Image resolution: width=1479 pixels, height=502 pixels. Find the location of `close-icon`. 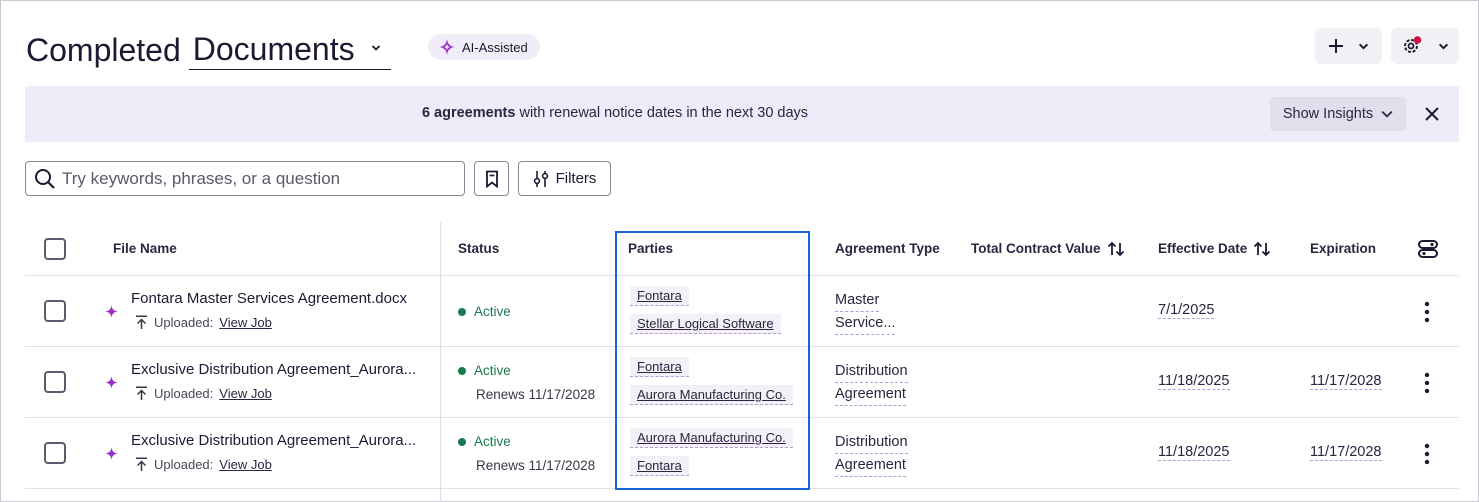

close-icon is located at coordinates (1432, 114).